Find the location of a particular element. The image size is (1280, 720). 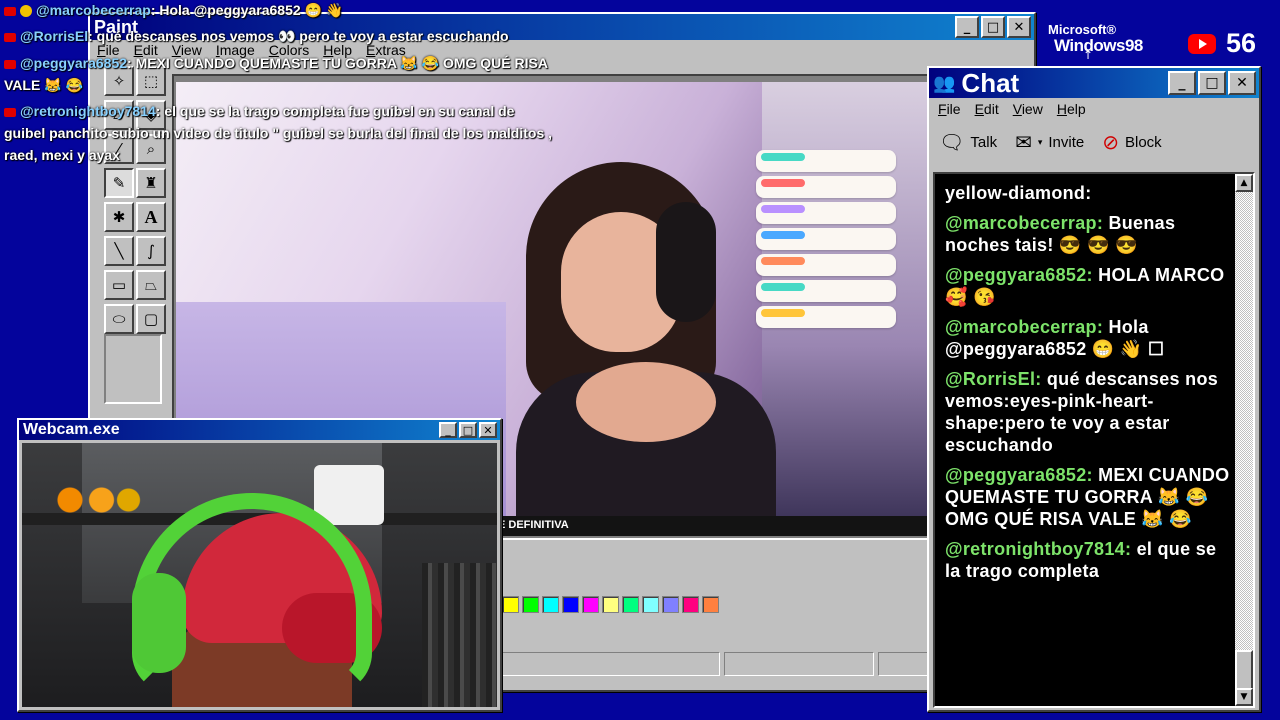

mouse-cursor-icon: ↑ is located at coordinates (1088, 55).